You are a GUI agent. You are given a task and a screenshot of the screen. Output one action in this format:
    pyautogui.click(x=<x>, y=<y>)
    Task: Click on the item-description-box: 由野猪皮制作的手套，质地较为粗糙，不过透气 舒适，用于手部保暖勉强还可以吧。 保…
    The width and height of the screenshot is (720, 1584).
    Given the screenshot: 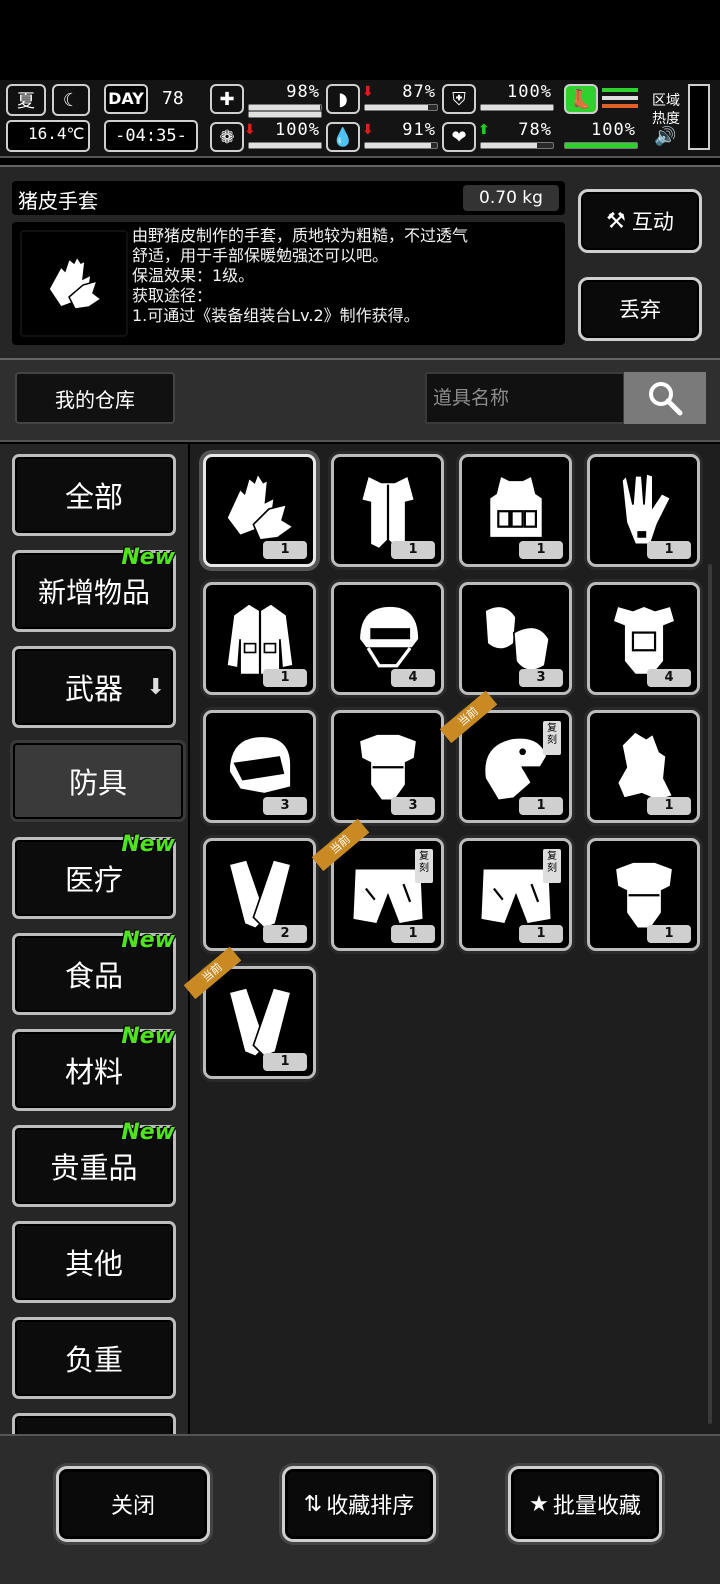 What is the action you would take?
    pyautogui.click(x=288, y=283)
    